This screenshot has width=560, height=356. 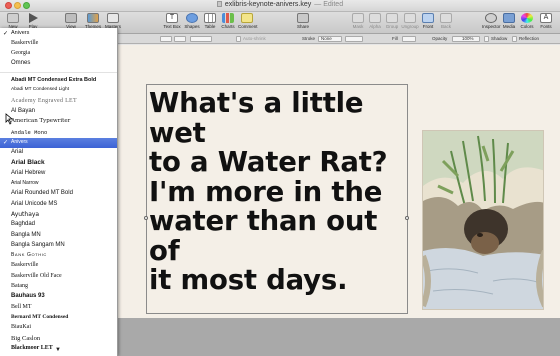 What do you see at coordinates (58, 54) in the screenshot?
I see `recent-font-item: Georgia` at bounding box center [58, 54].